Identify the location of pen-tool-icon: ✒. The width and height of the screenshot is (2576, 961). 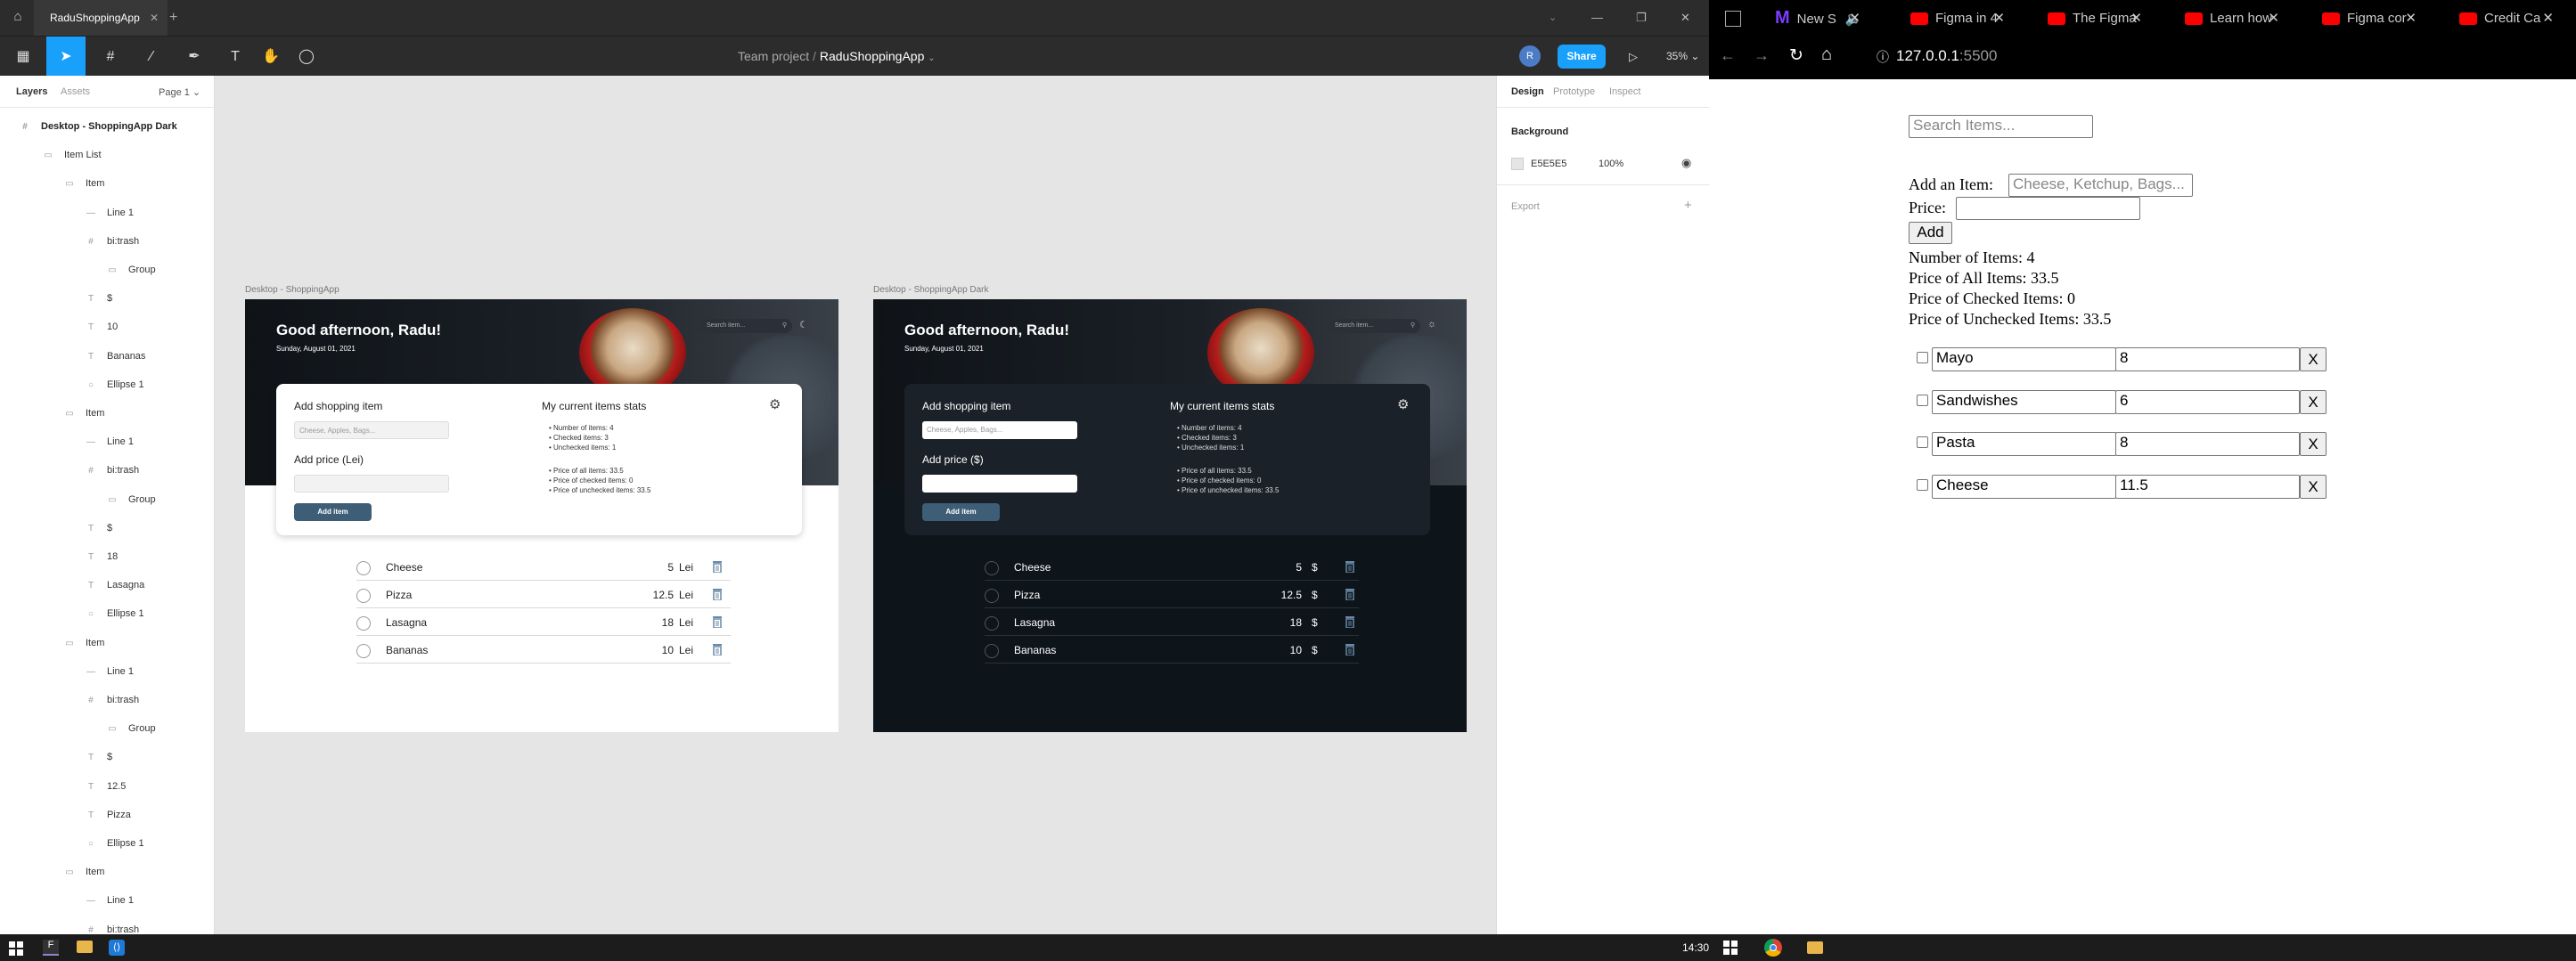
(194, 57).